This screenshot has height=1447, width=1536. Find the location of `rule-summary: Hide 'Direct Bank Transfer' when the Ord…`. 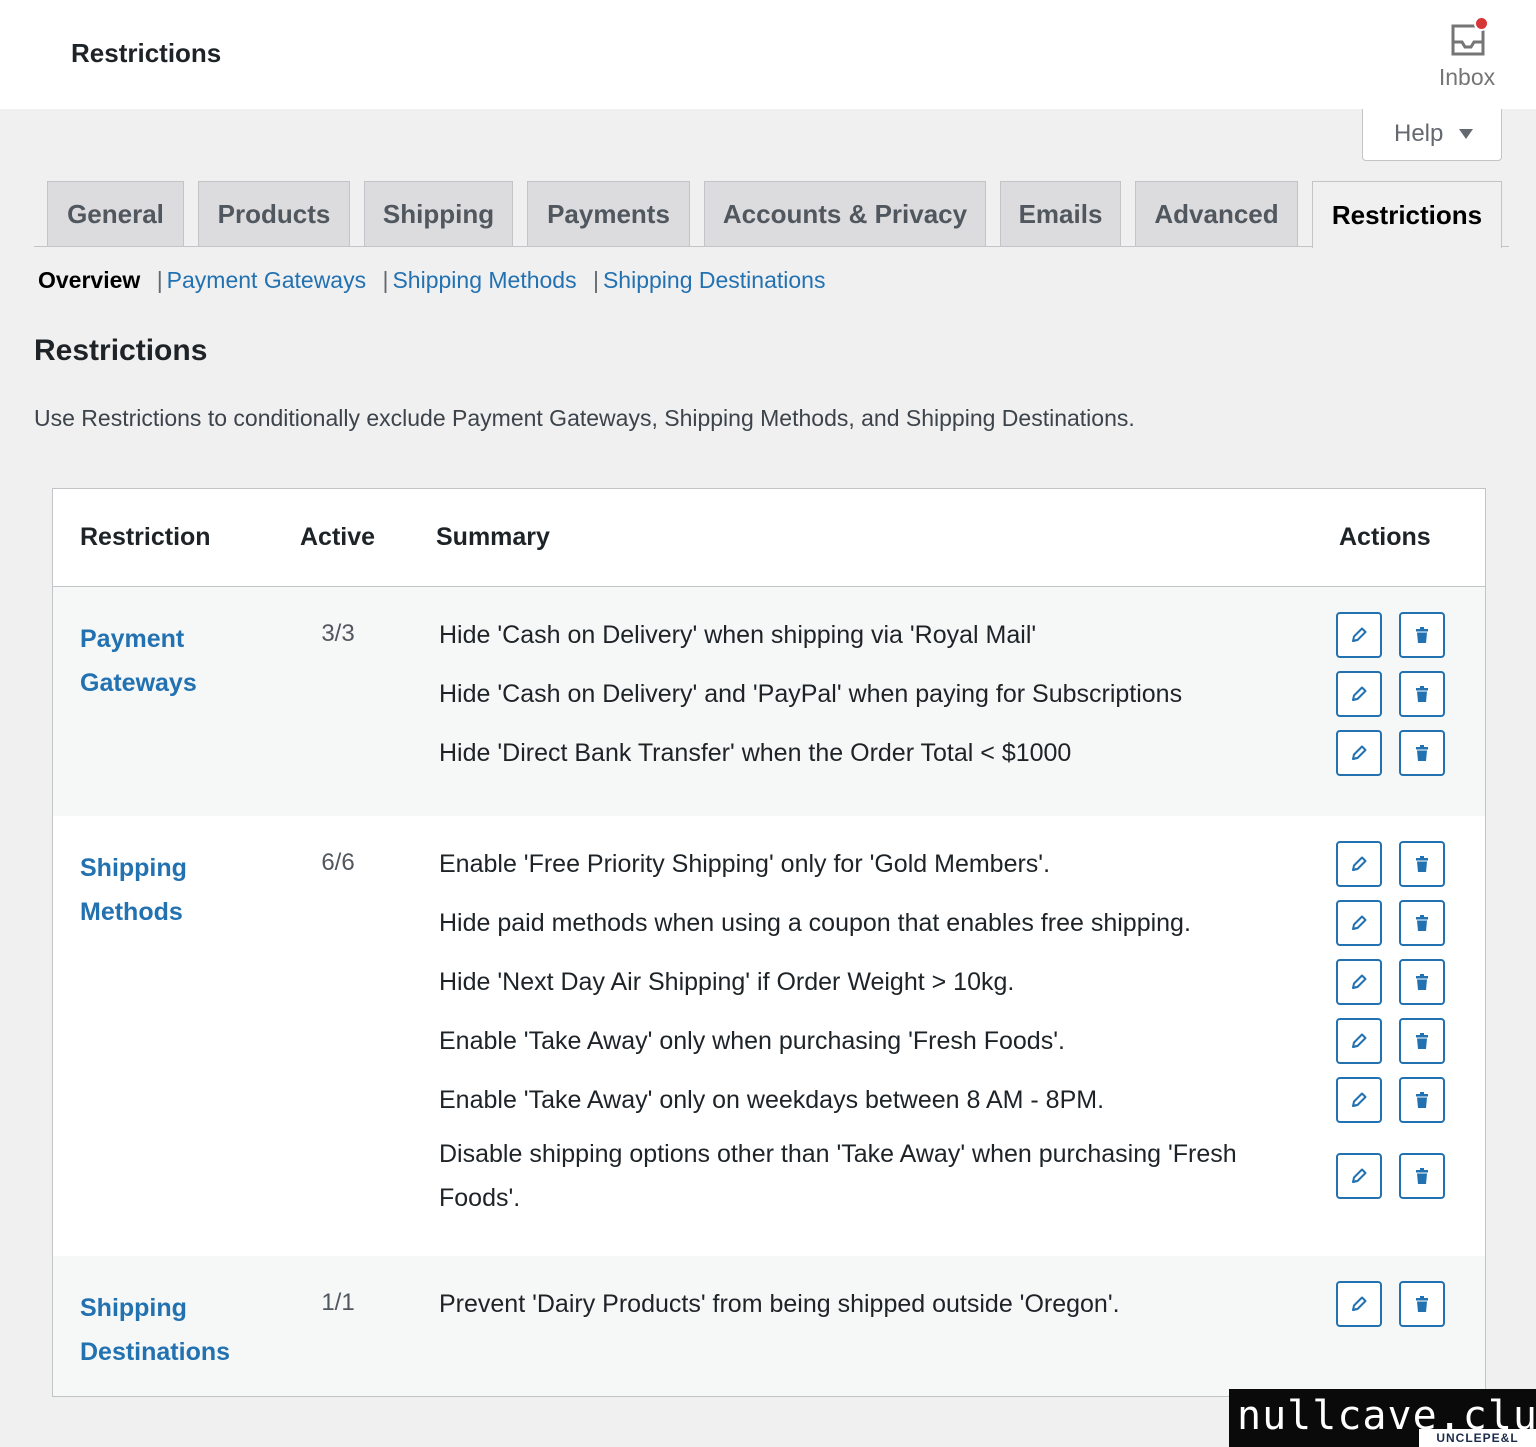

rule-summary: Hide 'Direct Bank Transfer' when the Ord… is located at coordinates (755, 753).